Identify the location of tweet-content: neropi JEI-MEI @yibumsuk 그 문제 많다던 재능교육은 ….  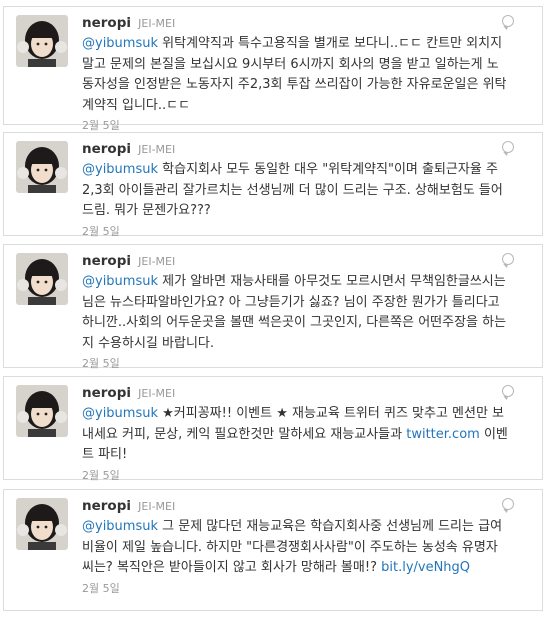
(295, 547).